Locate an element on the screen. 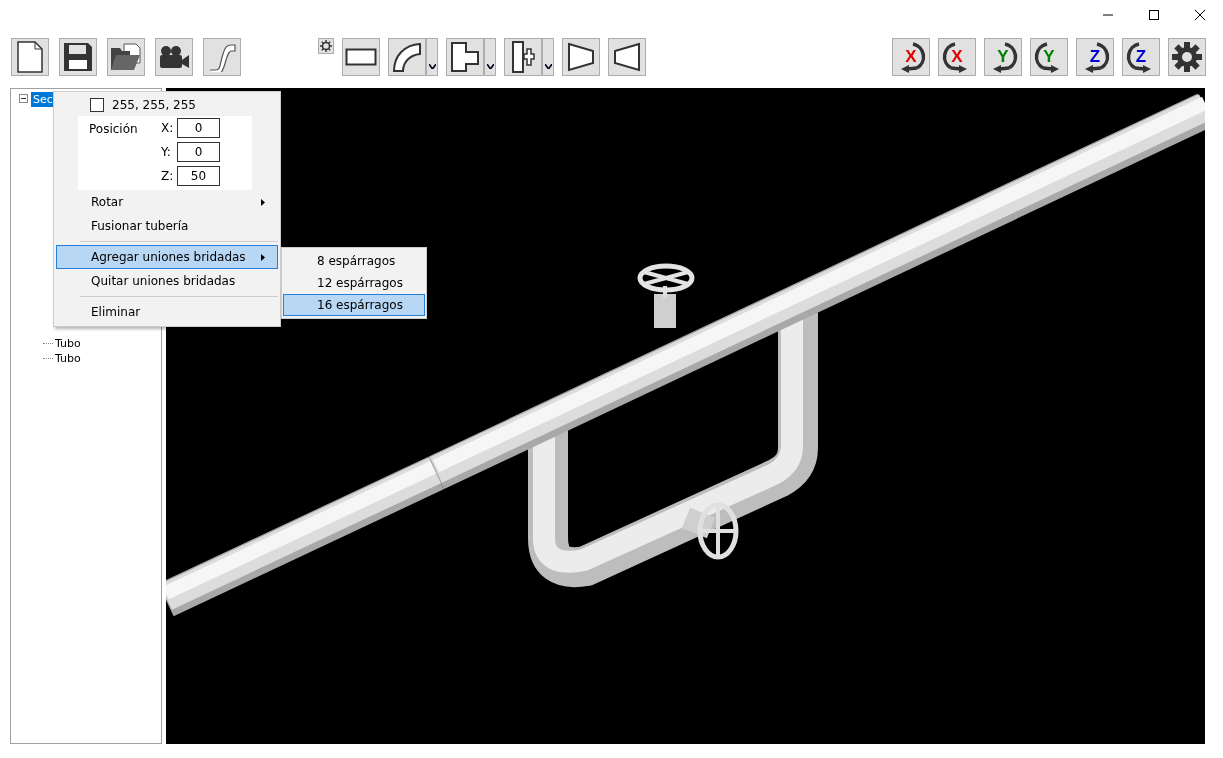 Image resolution: width=1223 pixels, height=758 pixels. menu-item: Fusionar tubería is located at coordinates (167, 226).